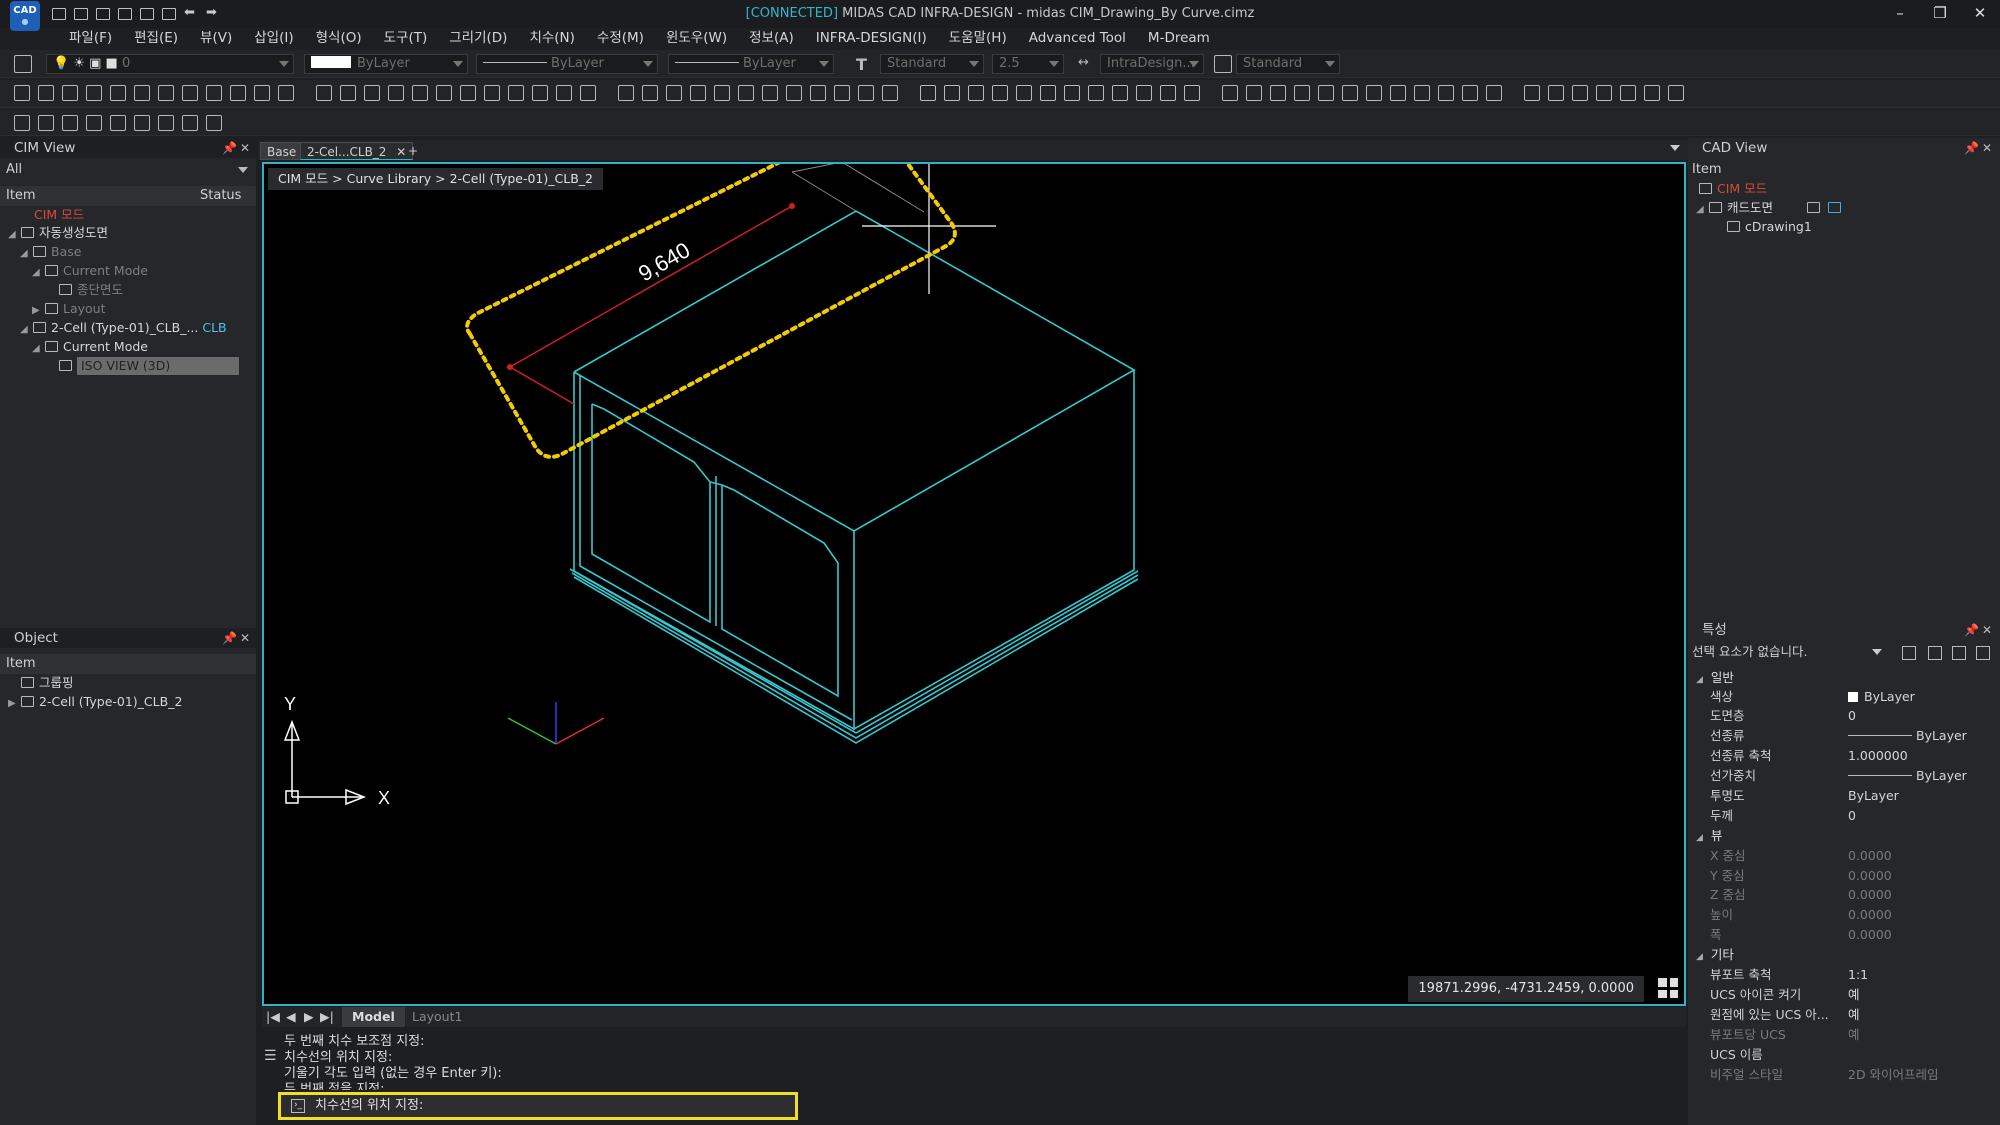 This screenshot has height=1125, width=2000. What do you see at coordinates (90, 347) in the screenshot?
I see `tree-item: ◢ Current Mode` at bounding box center [90, 347].